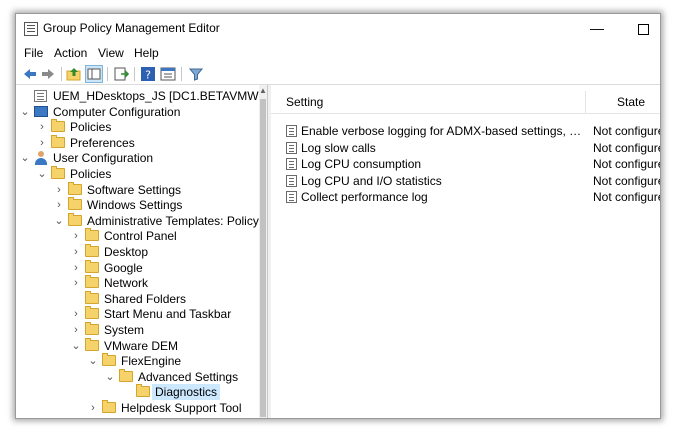 This screenshot has width=674, height=429. I want to click on tree-scrollbar: ▲, so click(263, 251).